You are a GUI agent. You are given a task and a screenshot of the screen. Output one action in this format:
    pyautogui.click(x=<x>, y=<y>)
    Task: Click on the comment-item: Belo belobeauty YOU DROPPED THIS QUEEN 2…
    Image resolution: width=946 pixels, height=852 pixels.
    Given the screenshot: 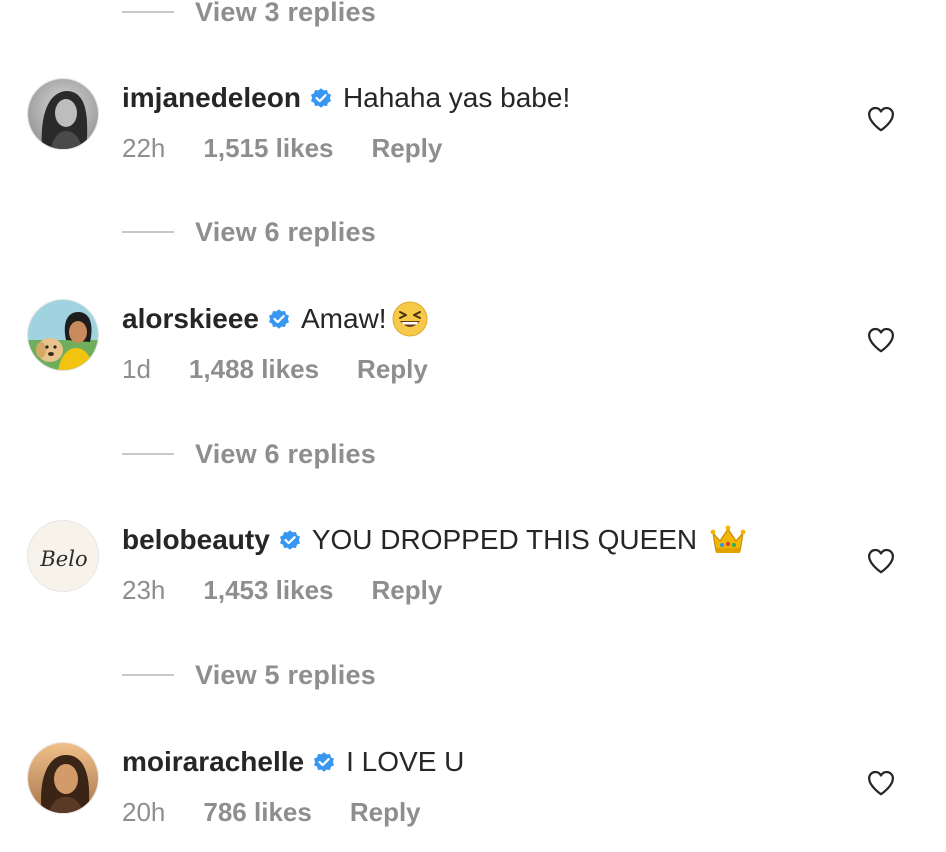 What is the action you would take?
    pyautogui.click(x=473, y=575)
    